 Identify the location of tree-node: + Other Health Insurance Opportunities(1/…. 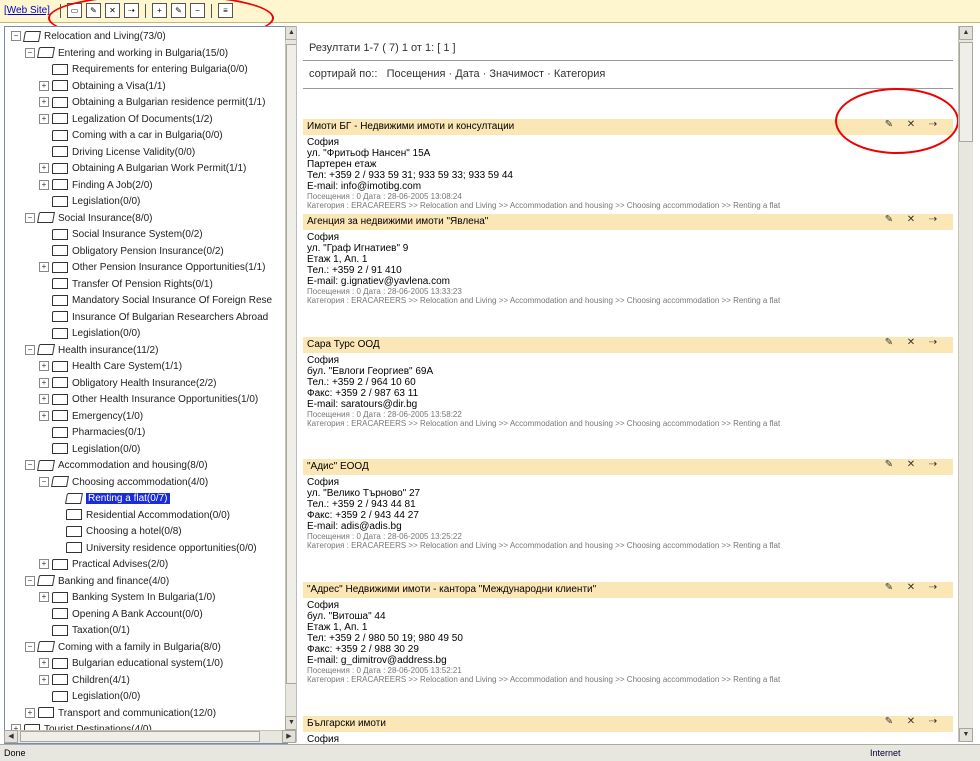
(148, 400).